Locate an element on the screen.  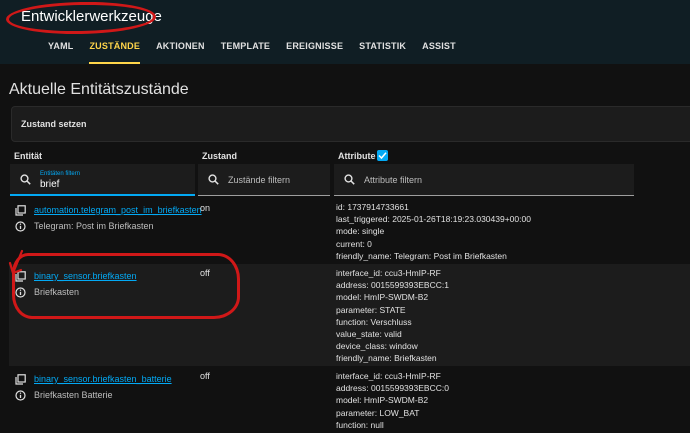
entity-name: Briefkasten Batterie is located at coordinates (73, 395).